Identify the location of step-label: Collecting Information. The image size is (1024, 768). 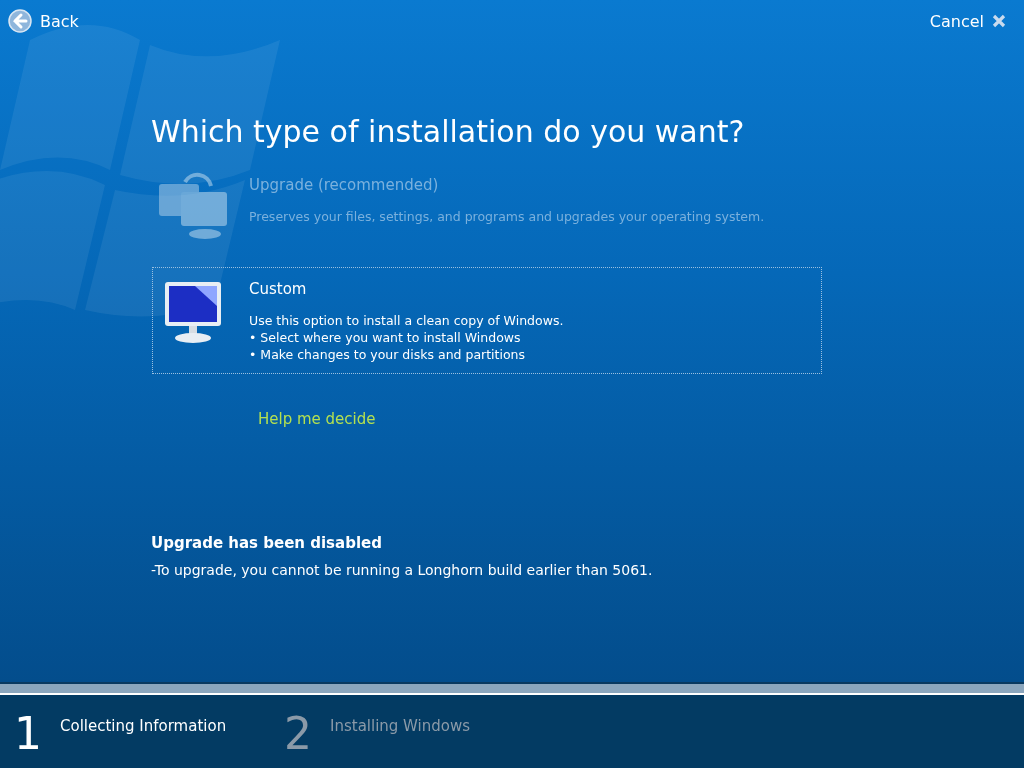
(143, 727).